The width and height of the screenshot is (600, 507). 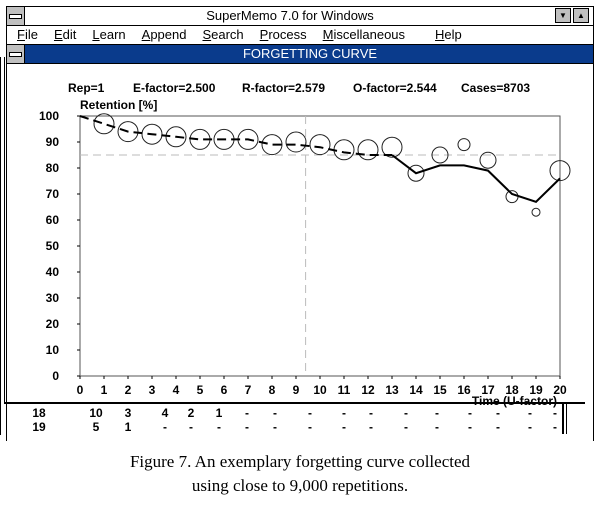 I want to click on table-row: 18 10 3 4 2 1- - - - - - - - - - -, so click(x=300, y=413).